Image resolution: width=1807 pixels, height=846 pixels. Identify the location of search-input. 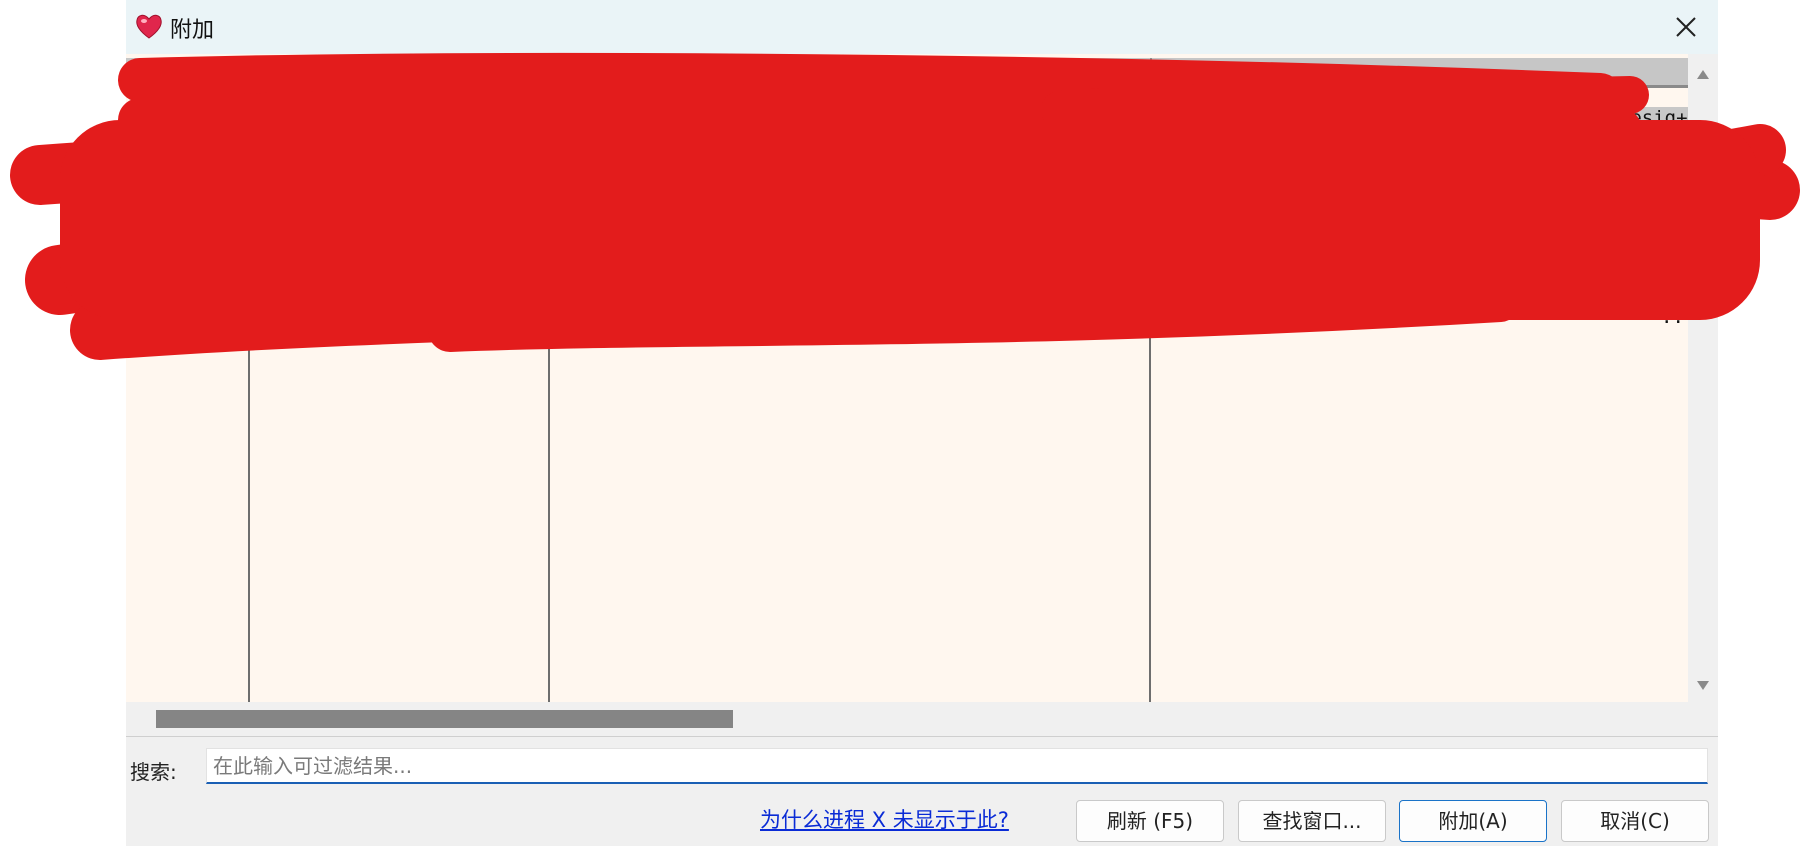
(957, 766).